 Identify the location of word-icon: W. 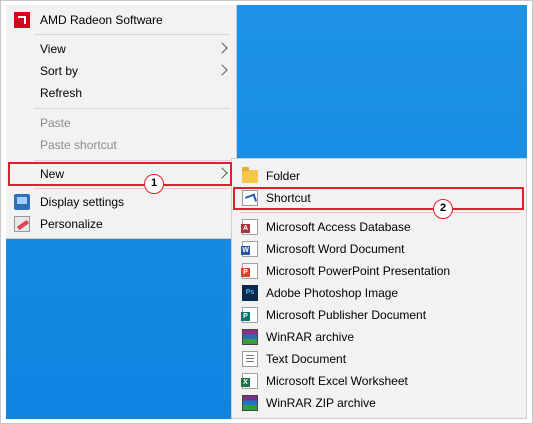
(249, 249).